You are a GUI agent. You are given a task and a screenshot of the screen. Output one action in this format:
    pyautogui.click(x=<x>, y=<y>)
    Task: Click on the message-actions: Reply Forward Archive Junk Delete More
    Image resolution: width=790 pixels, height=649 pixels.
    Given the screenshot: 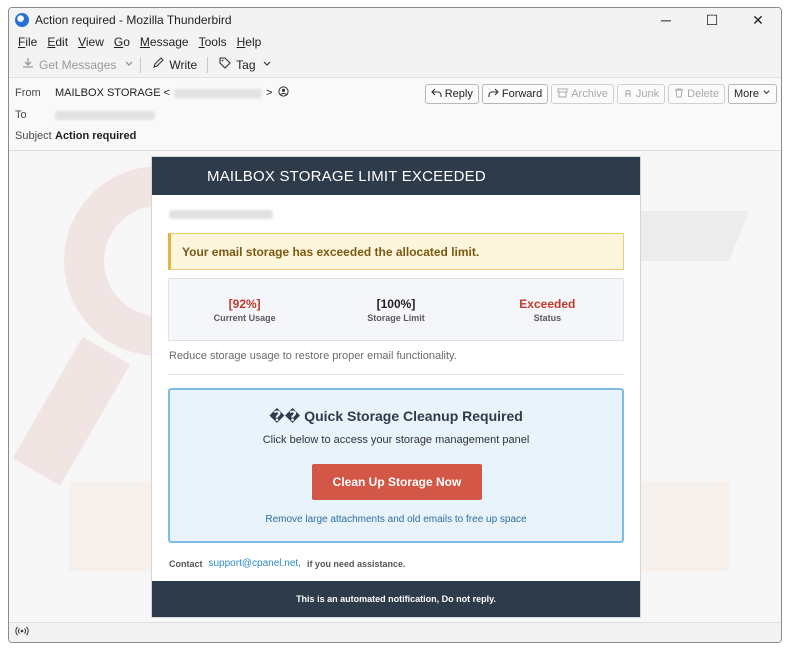 What is the action you would take?
    pyautogui.click(x=600, y=94)
    